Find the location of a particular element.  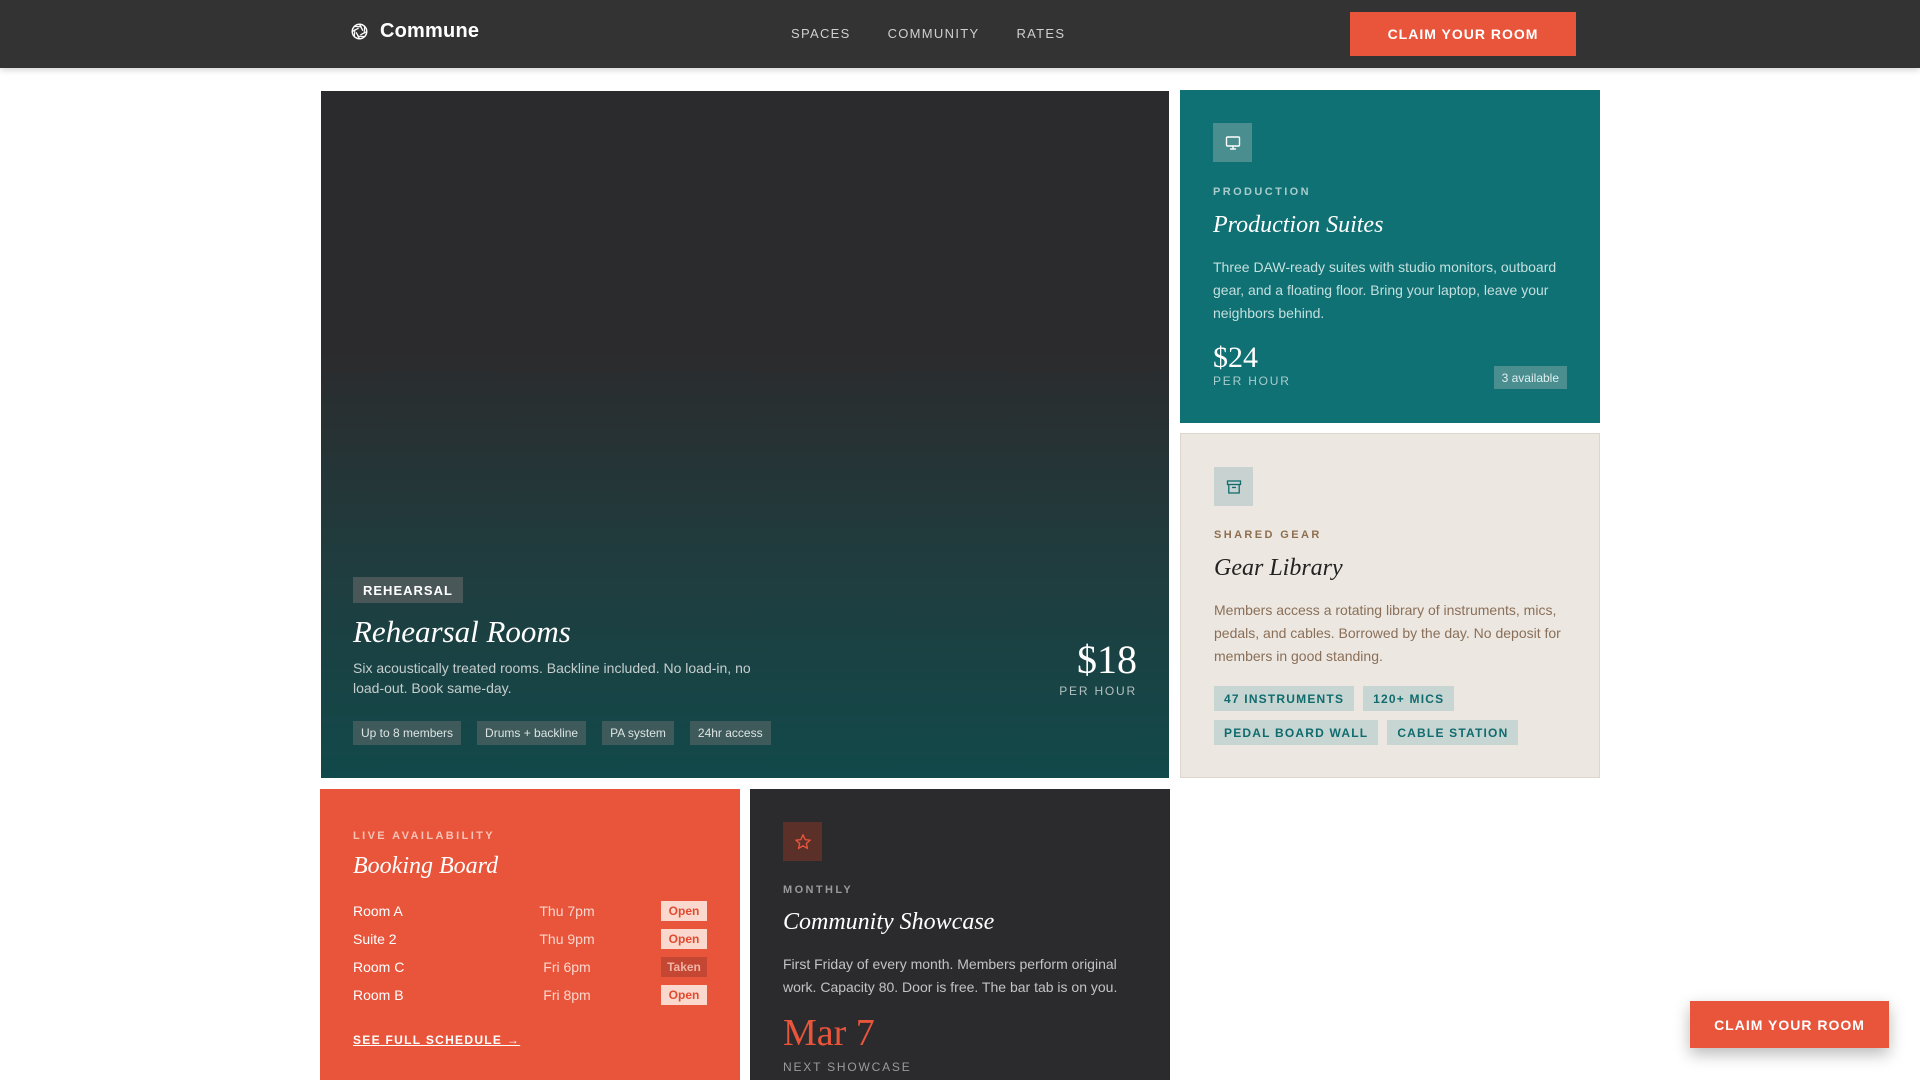

claim-room-button: CLAIM YOUR ROOM is located at coordinates (1463, 34).